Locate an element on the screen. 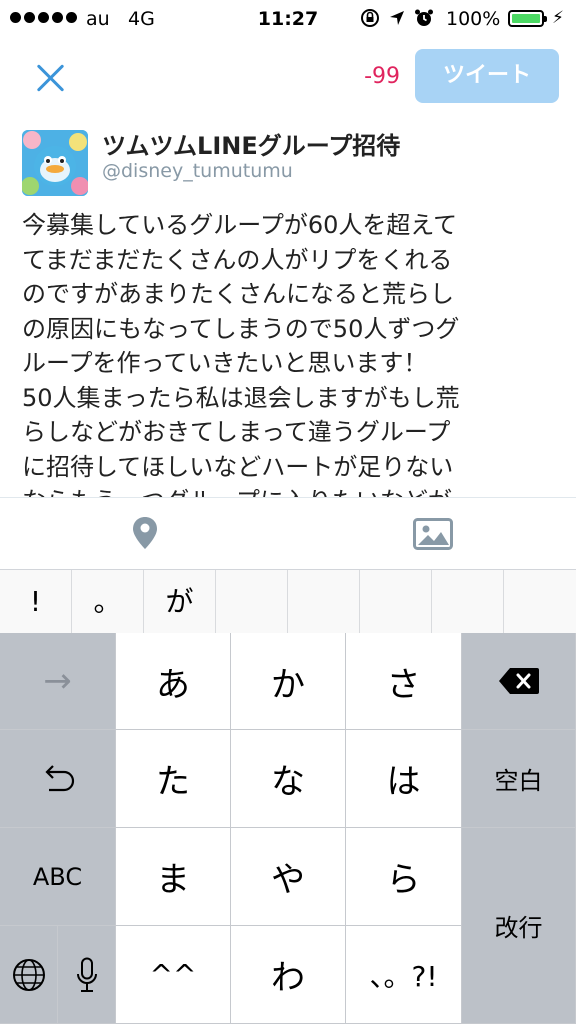  key-sa: さ is located at coordinates (404, 681).